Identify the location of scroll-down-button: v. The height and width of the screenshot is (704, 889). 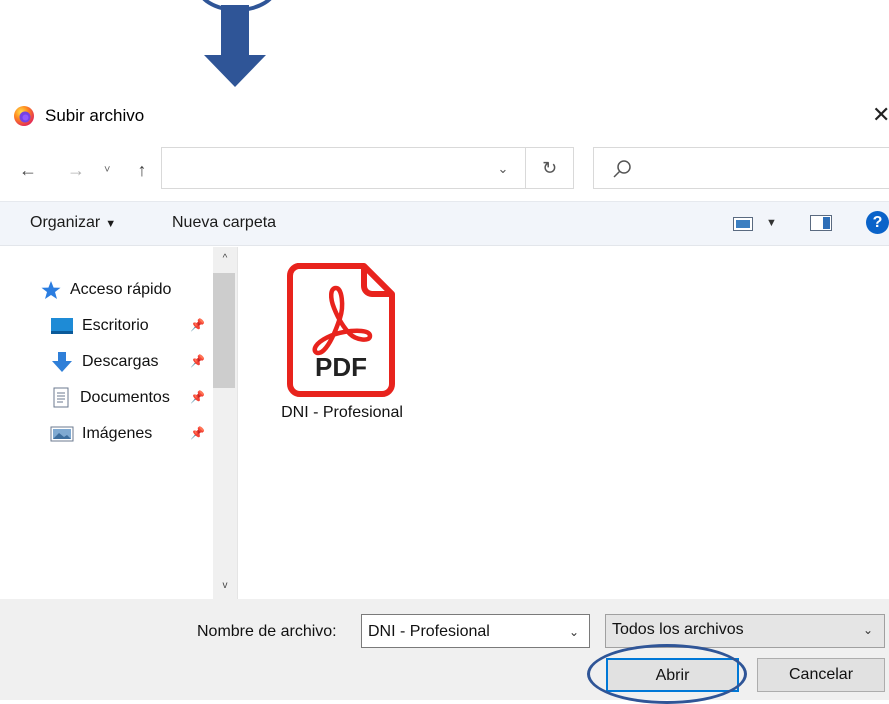
(225, 586).